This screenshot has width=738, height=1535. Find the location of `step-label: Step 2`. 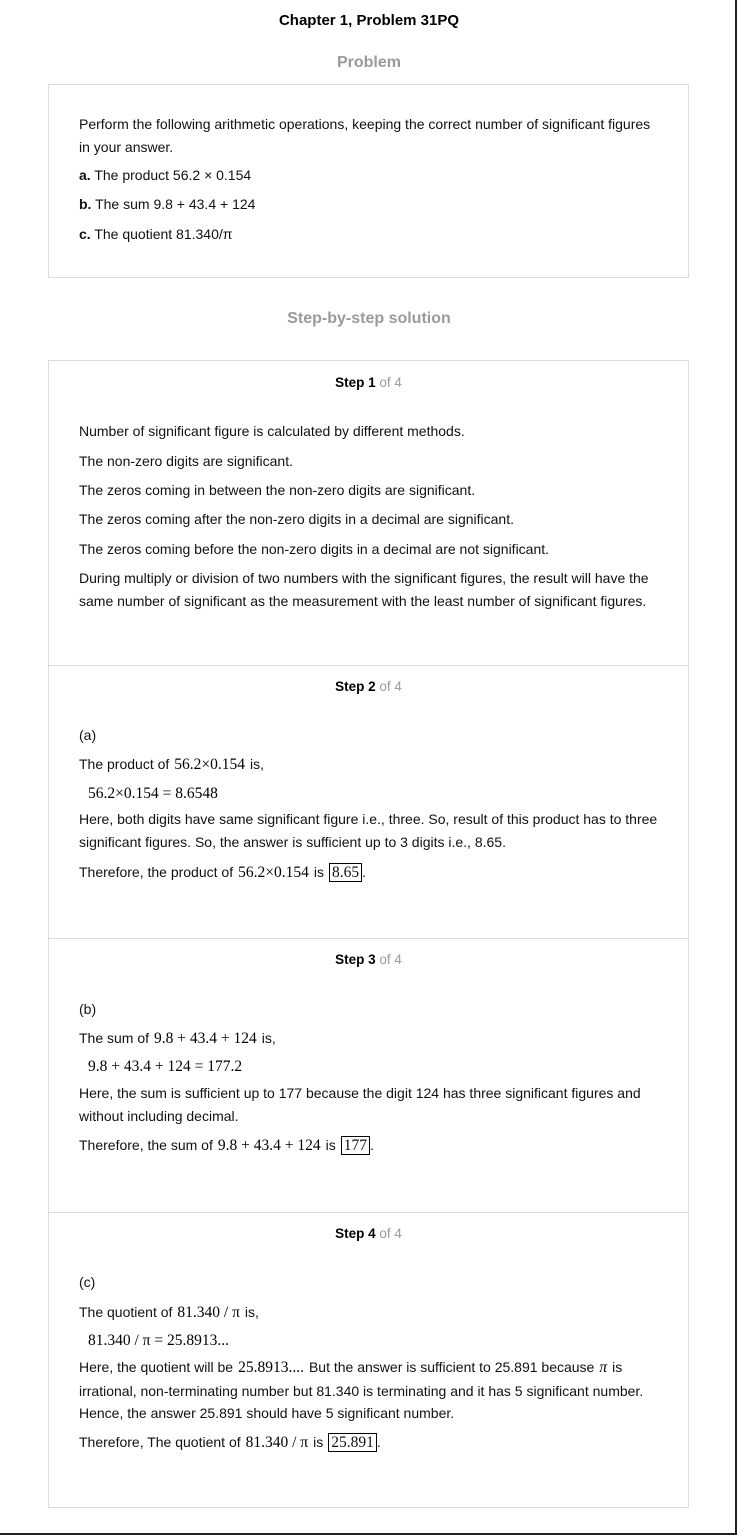

step-label: Step 2 is located at coordinates (355, 686).